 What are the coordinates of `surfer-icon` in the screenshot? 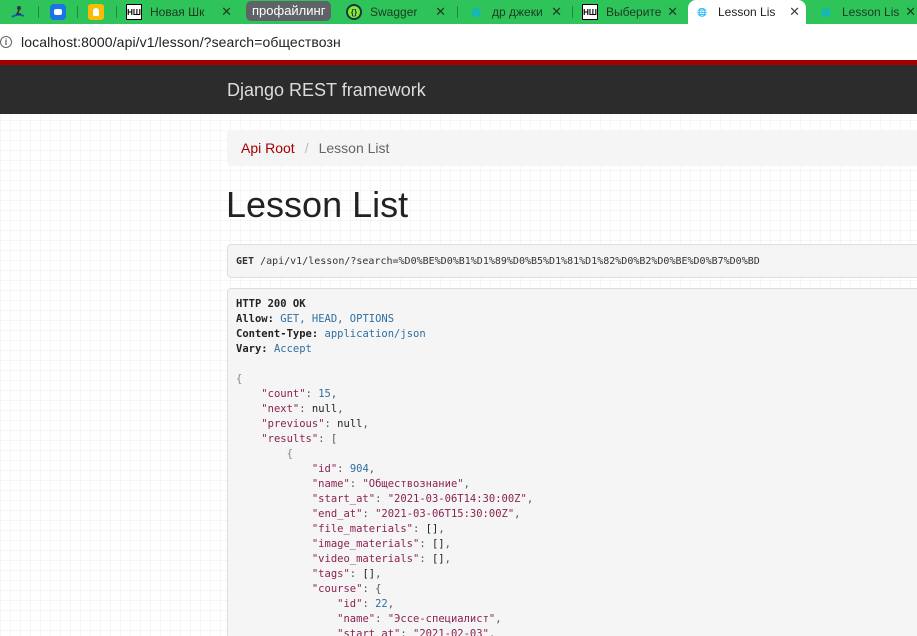 It's located at (18, 12).